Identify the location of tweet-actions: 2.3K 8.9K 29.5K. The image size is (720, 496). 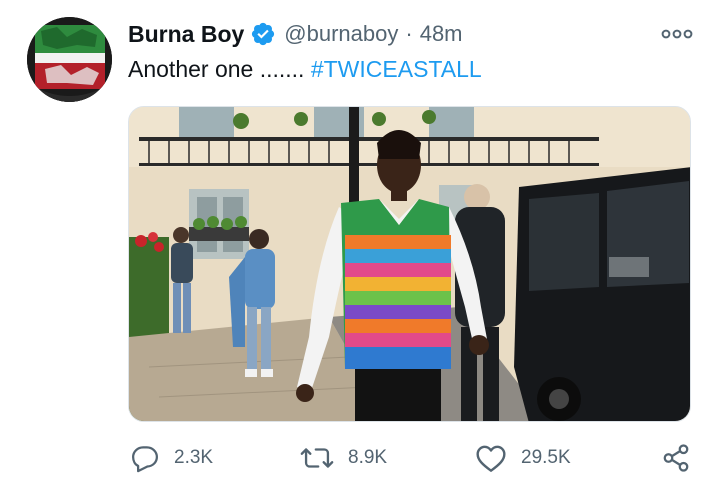
(412, 458).